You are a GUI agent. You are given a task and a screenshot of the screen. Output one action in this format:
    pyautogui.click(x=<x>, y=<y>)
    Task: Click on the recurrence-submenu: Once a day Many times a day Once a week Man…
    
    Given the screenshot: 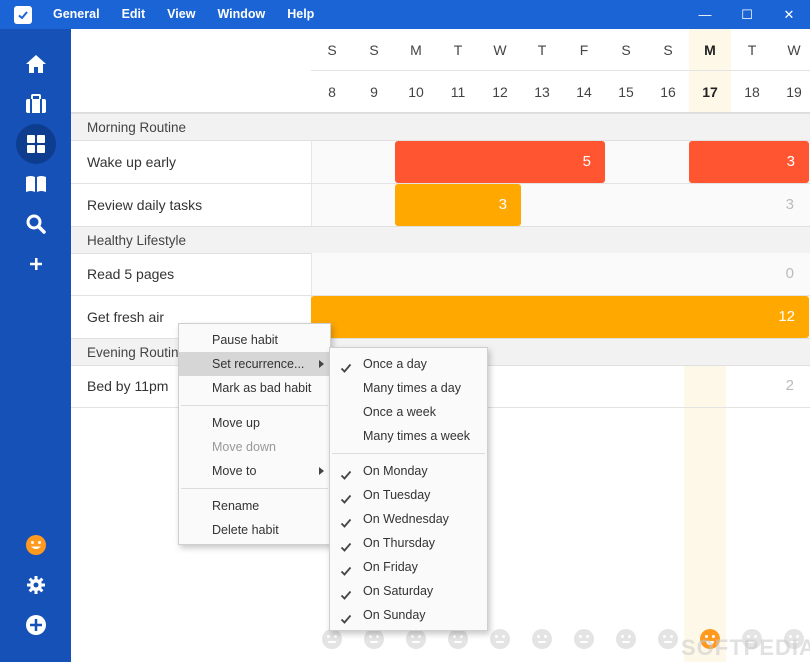 What is the action you would take?
    pyautogui.click(x=408, y=489)
    